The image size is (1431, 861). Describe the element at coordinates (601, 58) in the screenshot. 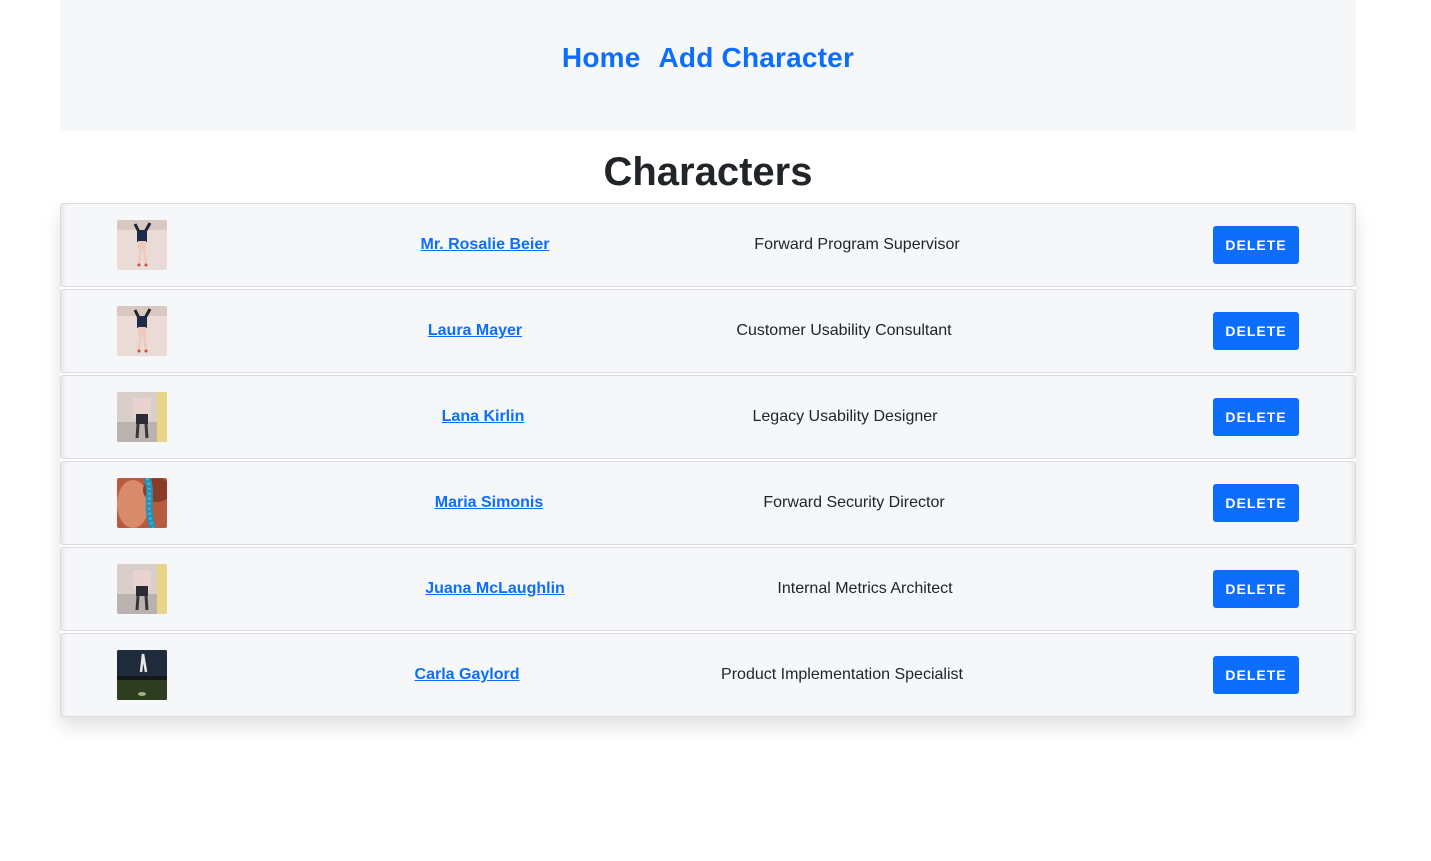

I see `nav-home-link: Home` at that location.